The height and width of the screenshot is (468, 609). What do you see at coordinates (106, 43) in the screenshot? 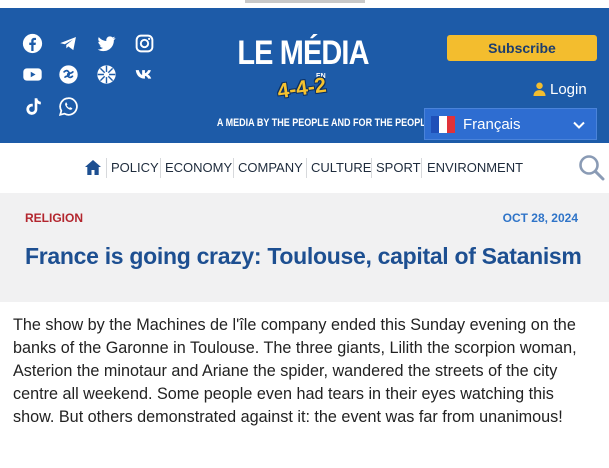
I see `twitter-icon` at bounding box center [106, 43].